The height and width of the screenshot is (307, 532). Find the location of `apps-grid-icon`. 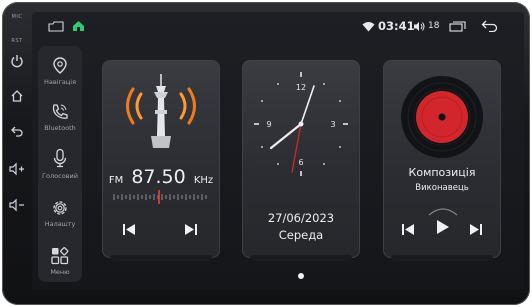

apps-grid-icon is located at coordinates (60, 256).